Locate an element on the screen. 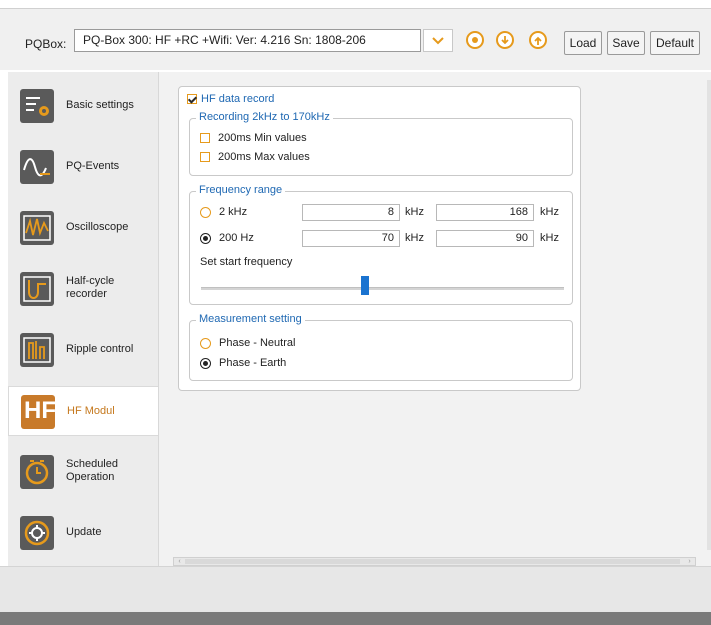 This screenshot has height=625, width=711. radio-200hz-label: 200 Hz is located at coordinates (236, 238).